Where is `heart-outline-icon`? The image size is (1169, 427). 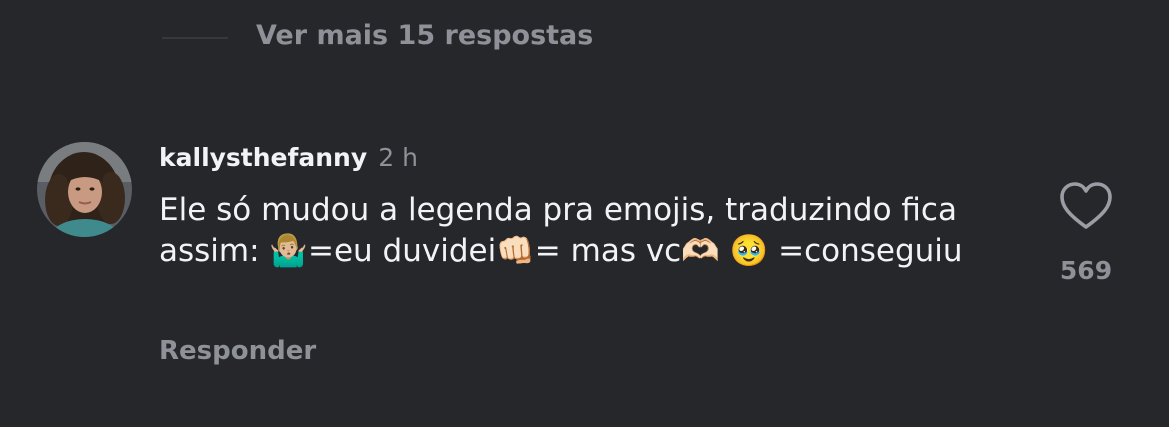 heart-outline-icon is located at coordinates (1086, 205).